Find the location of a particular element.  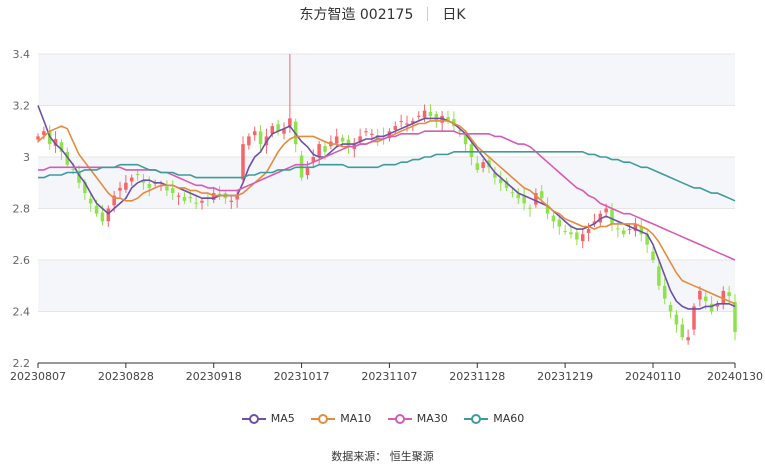

legend-marker-ma10 is located at coordinates (323, 418).